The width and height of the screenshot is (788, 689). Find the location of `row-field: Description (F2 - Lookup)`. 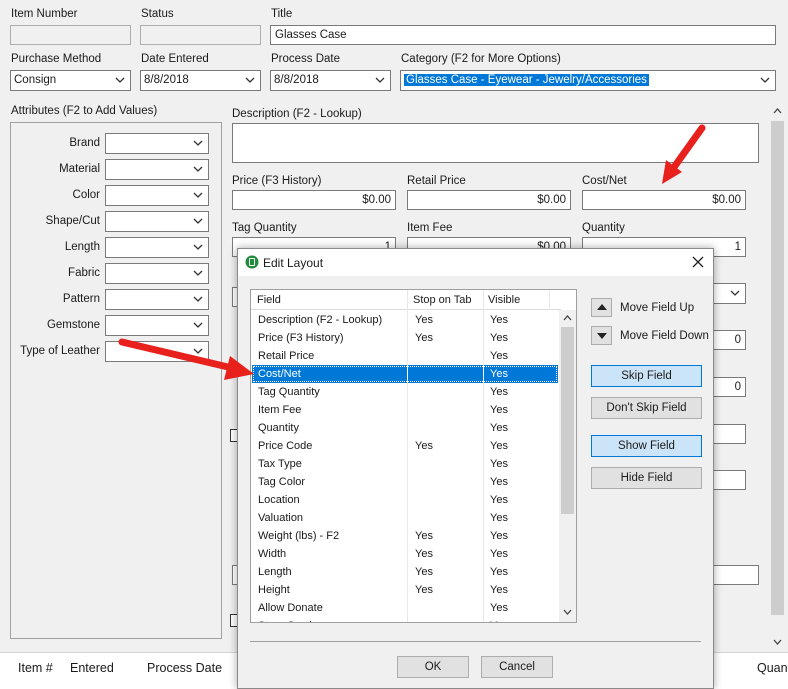

row-field: Description (F2 - Lookup) is located at coordinates (320, 320).